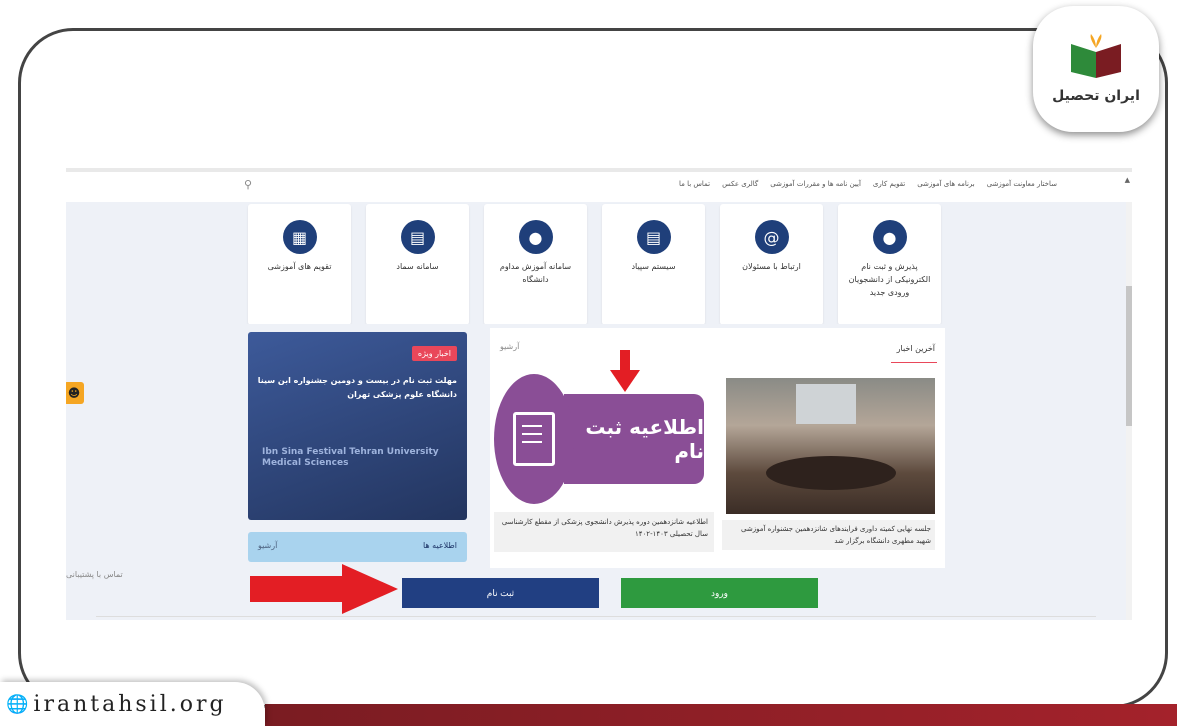  I want to click on site-url-text: irantahsil.org, so click(130, 704).